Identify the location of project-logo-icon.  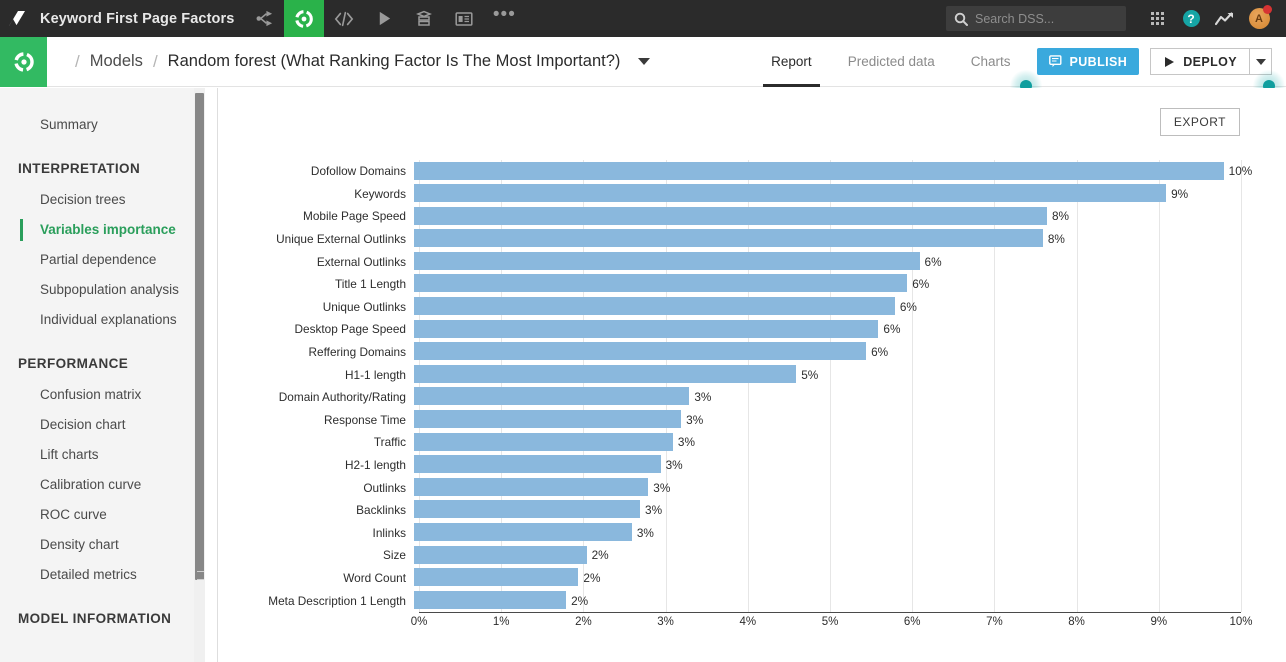
(23, 61).